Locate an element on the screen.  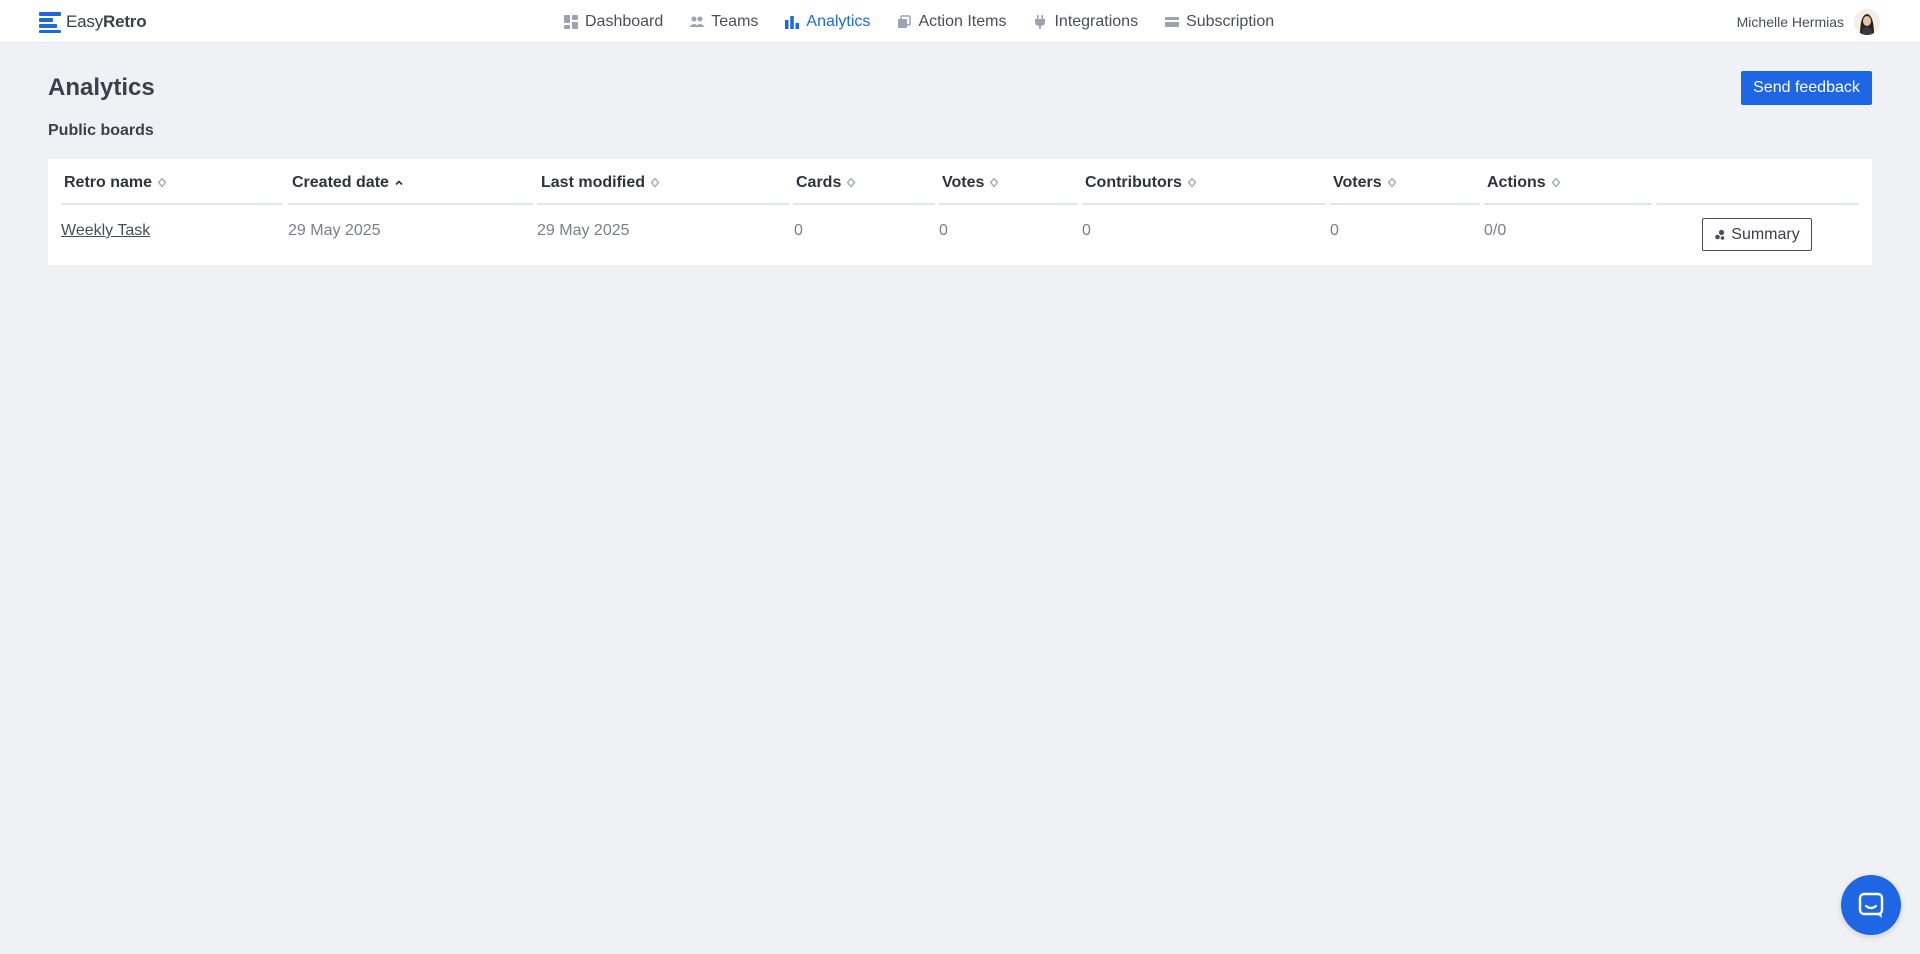
contributors-cell: 0 is located at coordinates (1086, 230).